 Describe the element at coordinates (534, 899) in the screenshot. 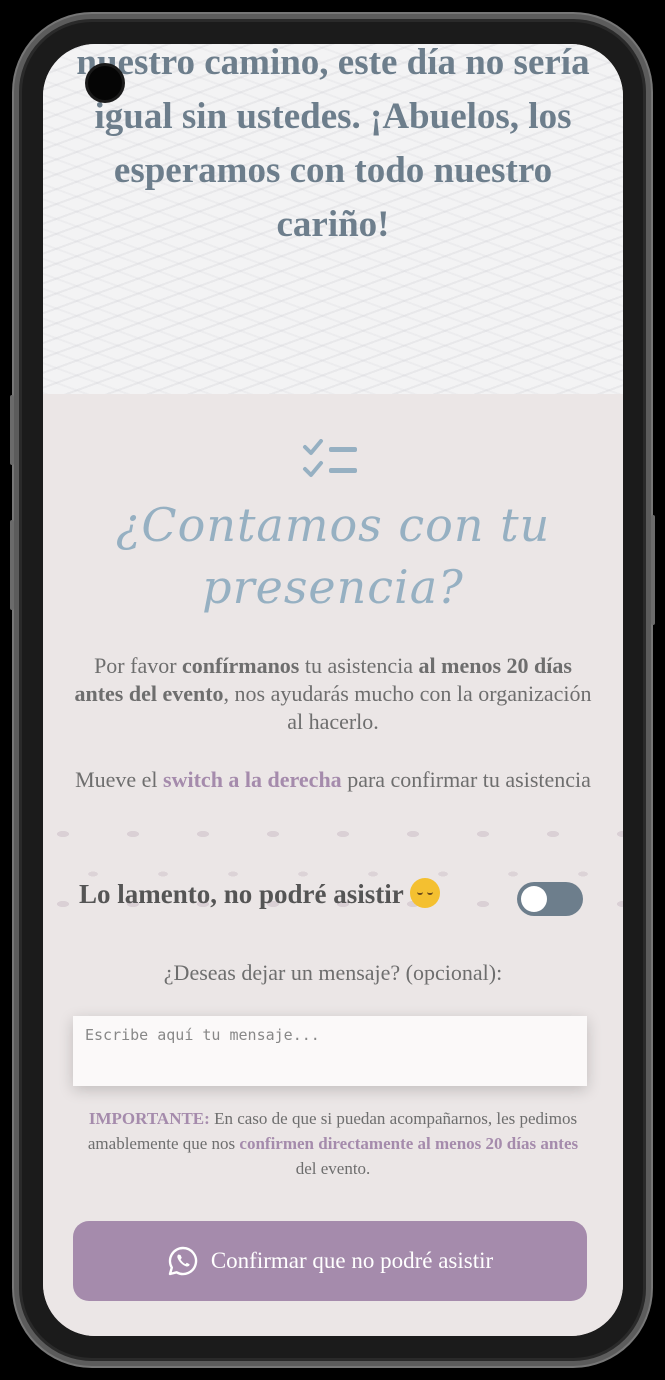

I see `toggle-knob` at that location.